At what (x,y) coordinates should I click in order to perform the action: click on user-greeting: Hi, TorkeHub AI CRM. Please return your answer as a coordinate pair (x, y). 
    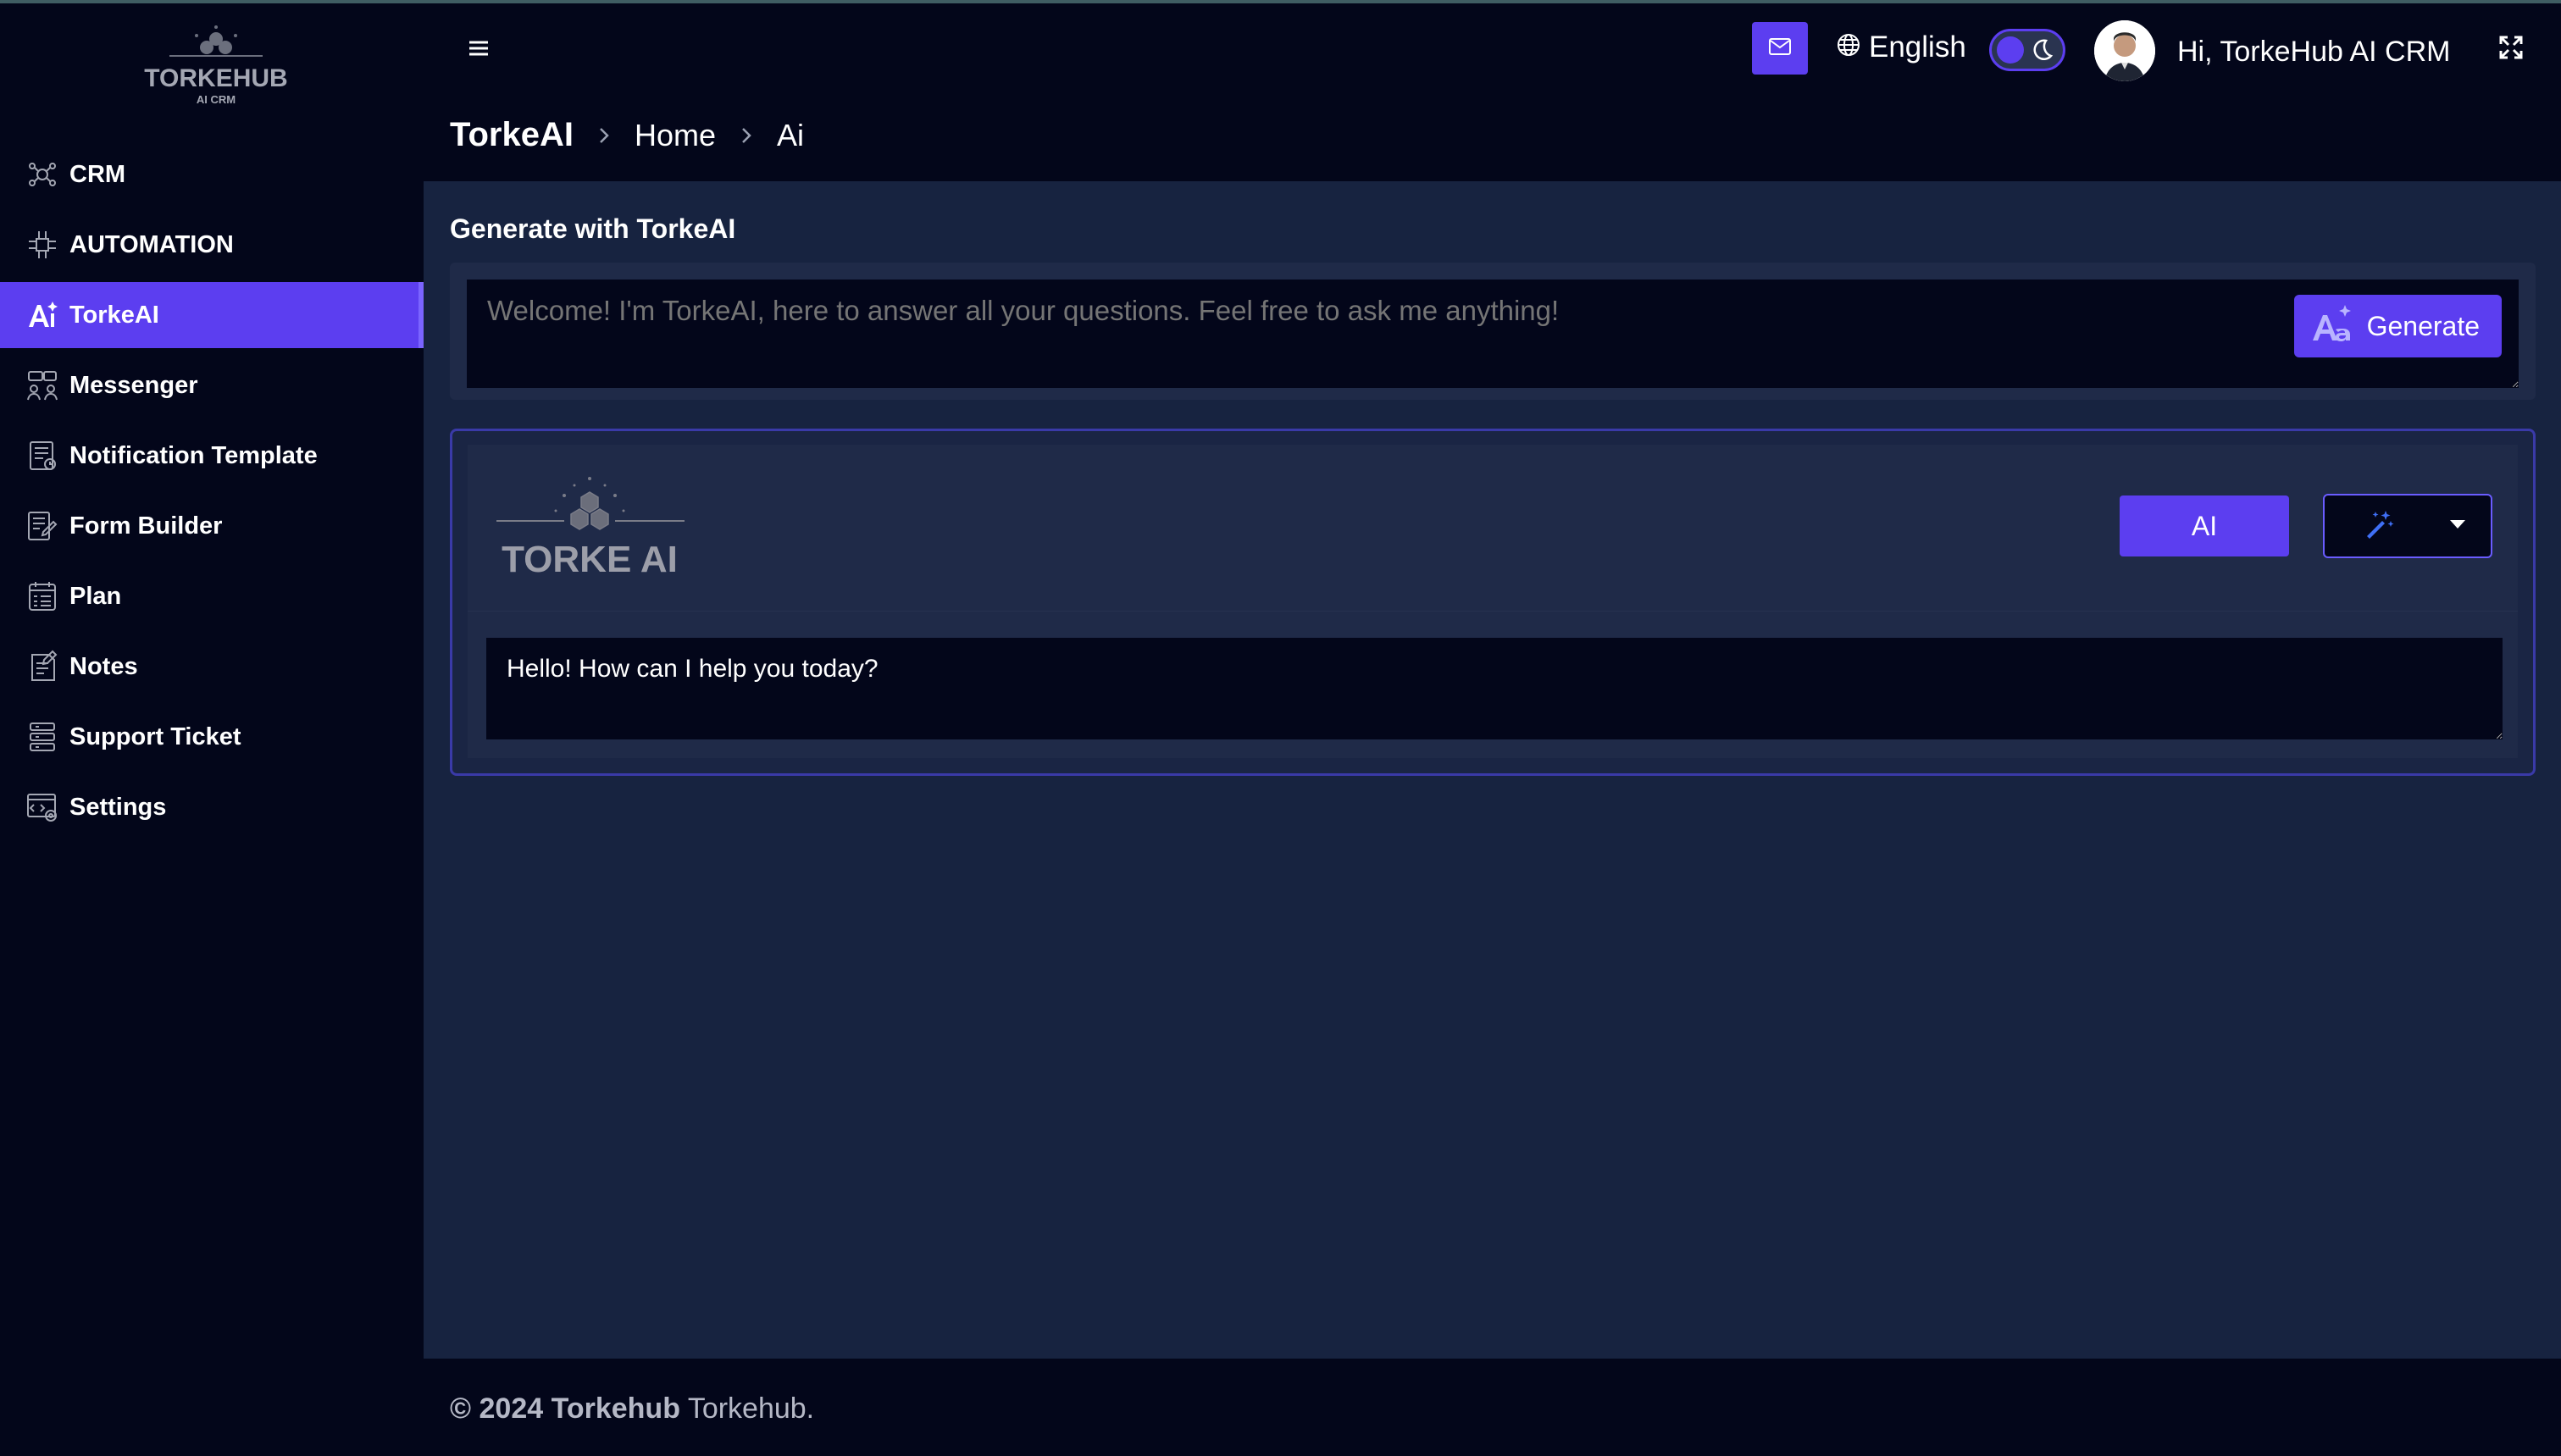
    Looking at the image, I should click on (2313, 53).